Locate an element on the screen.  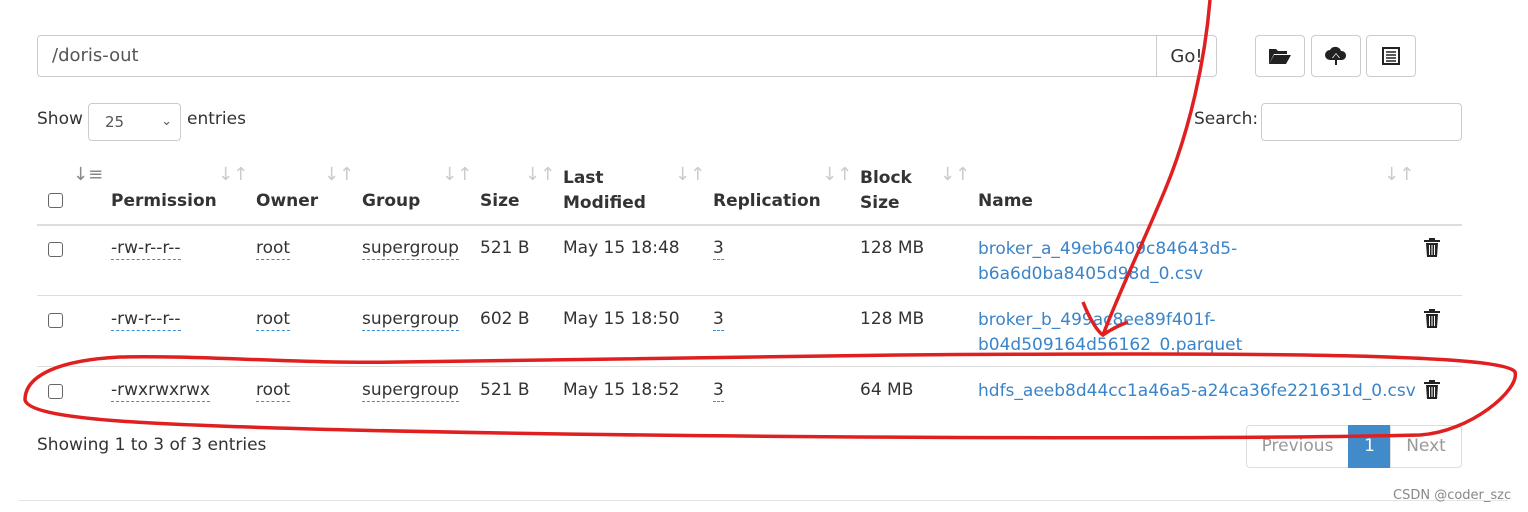
name1-text: broker_a_49eb6409c84643d5- is located at coordinates (1108, 249).